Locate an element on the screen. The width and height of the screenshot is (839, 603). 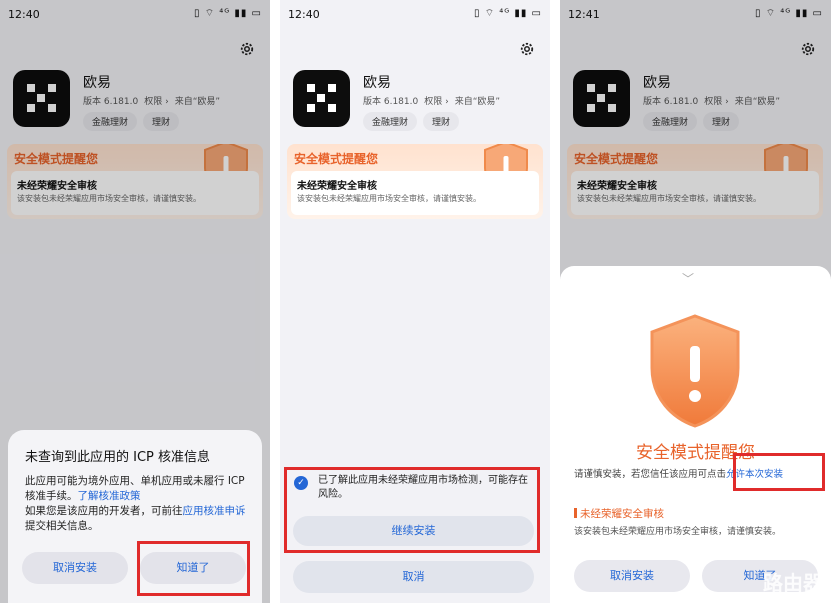
dialog-line2-end: 提交相关信息。 is located at coordinates (62, 526).